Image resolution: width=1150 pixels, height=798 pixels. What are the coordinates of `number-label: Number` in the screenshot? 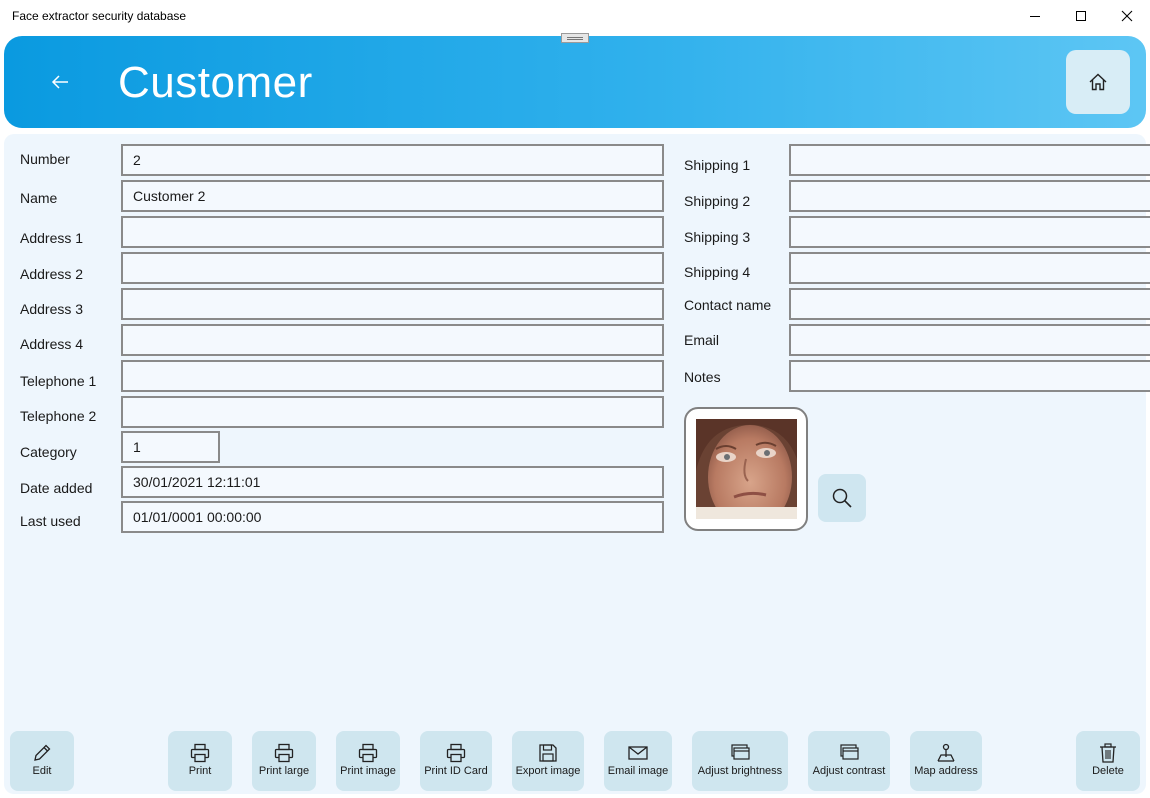 It's located at (45, 159).